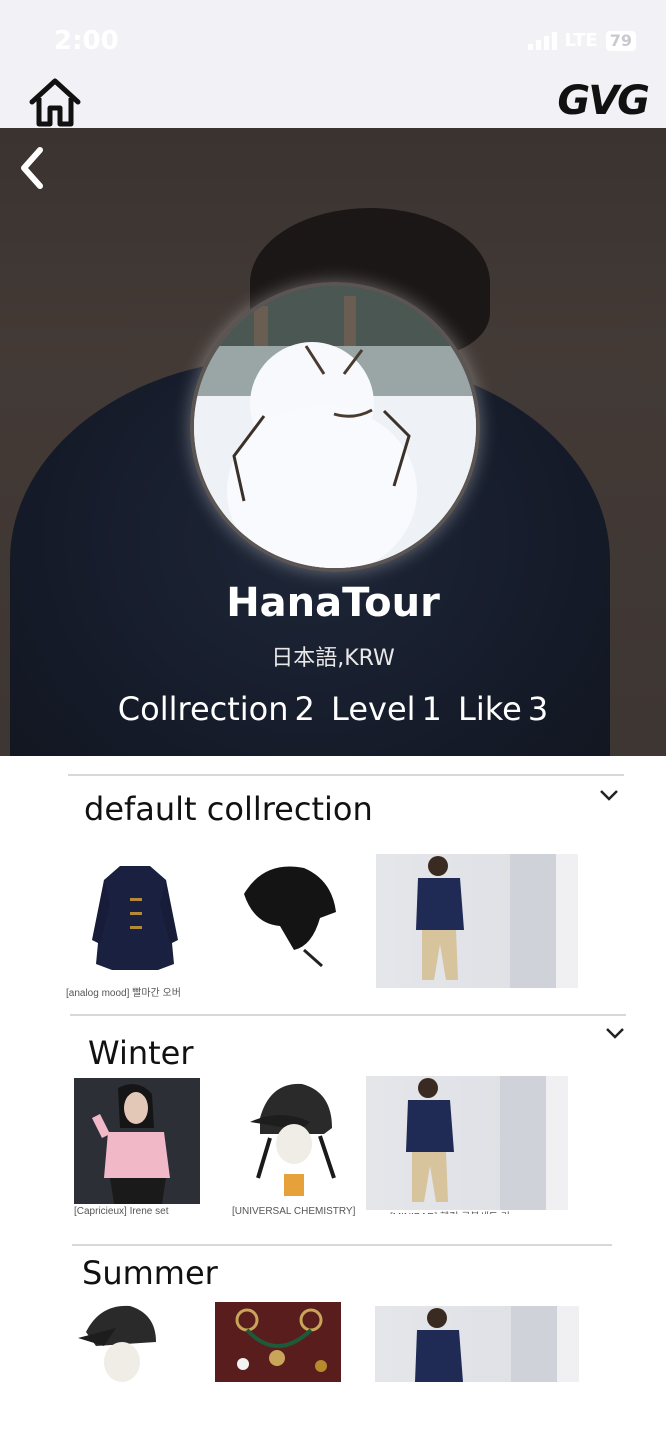  Describe the element at coordinates (123, 993) in the screenshot. I see `product-caption: [analog mood] 빨마간 오버` at that location.